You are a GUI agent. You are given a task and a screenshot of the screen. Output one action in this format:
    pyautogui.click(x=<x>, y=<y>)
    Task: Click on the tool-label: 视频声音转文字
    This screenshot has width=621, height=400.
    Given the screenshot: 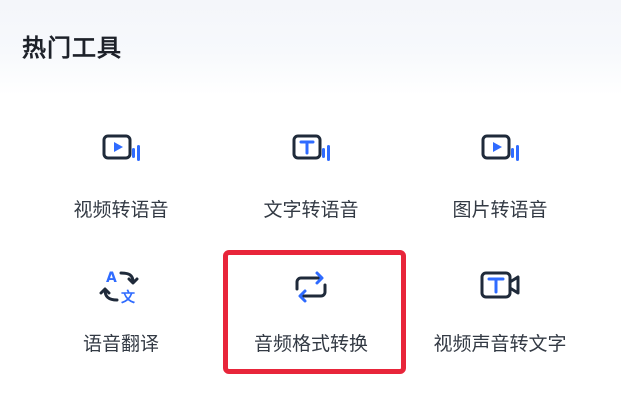 What is the action you would take?
    pyautogui.click(x=500, y=344)
    